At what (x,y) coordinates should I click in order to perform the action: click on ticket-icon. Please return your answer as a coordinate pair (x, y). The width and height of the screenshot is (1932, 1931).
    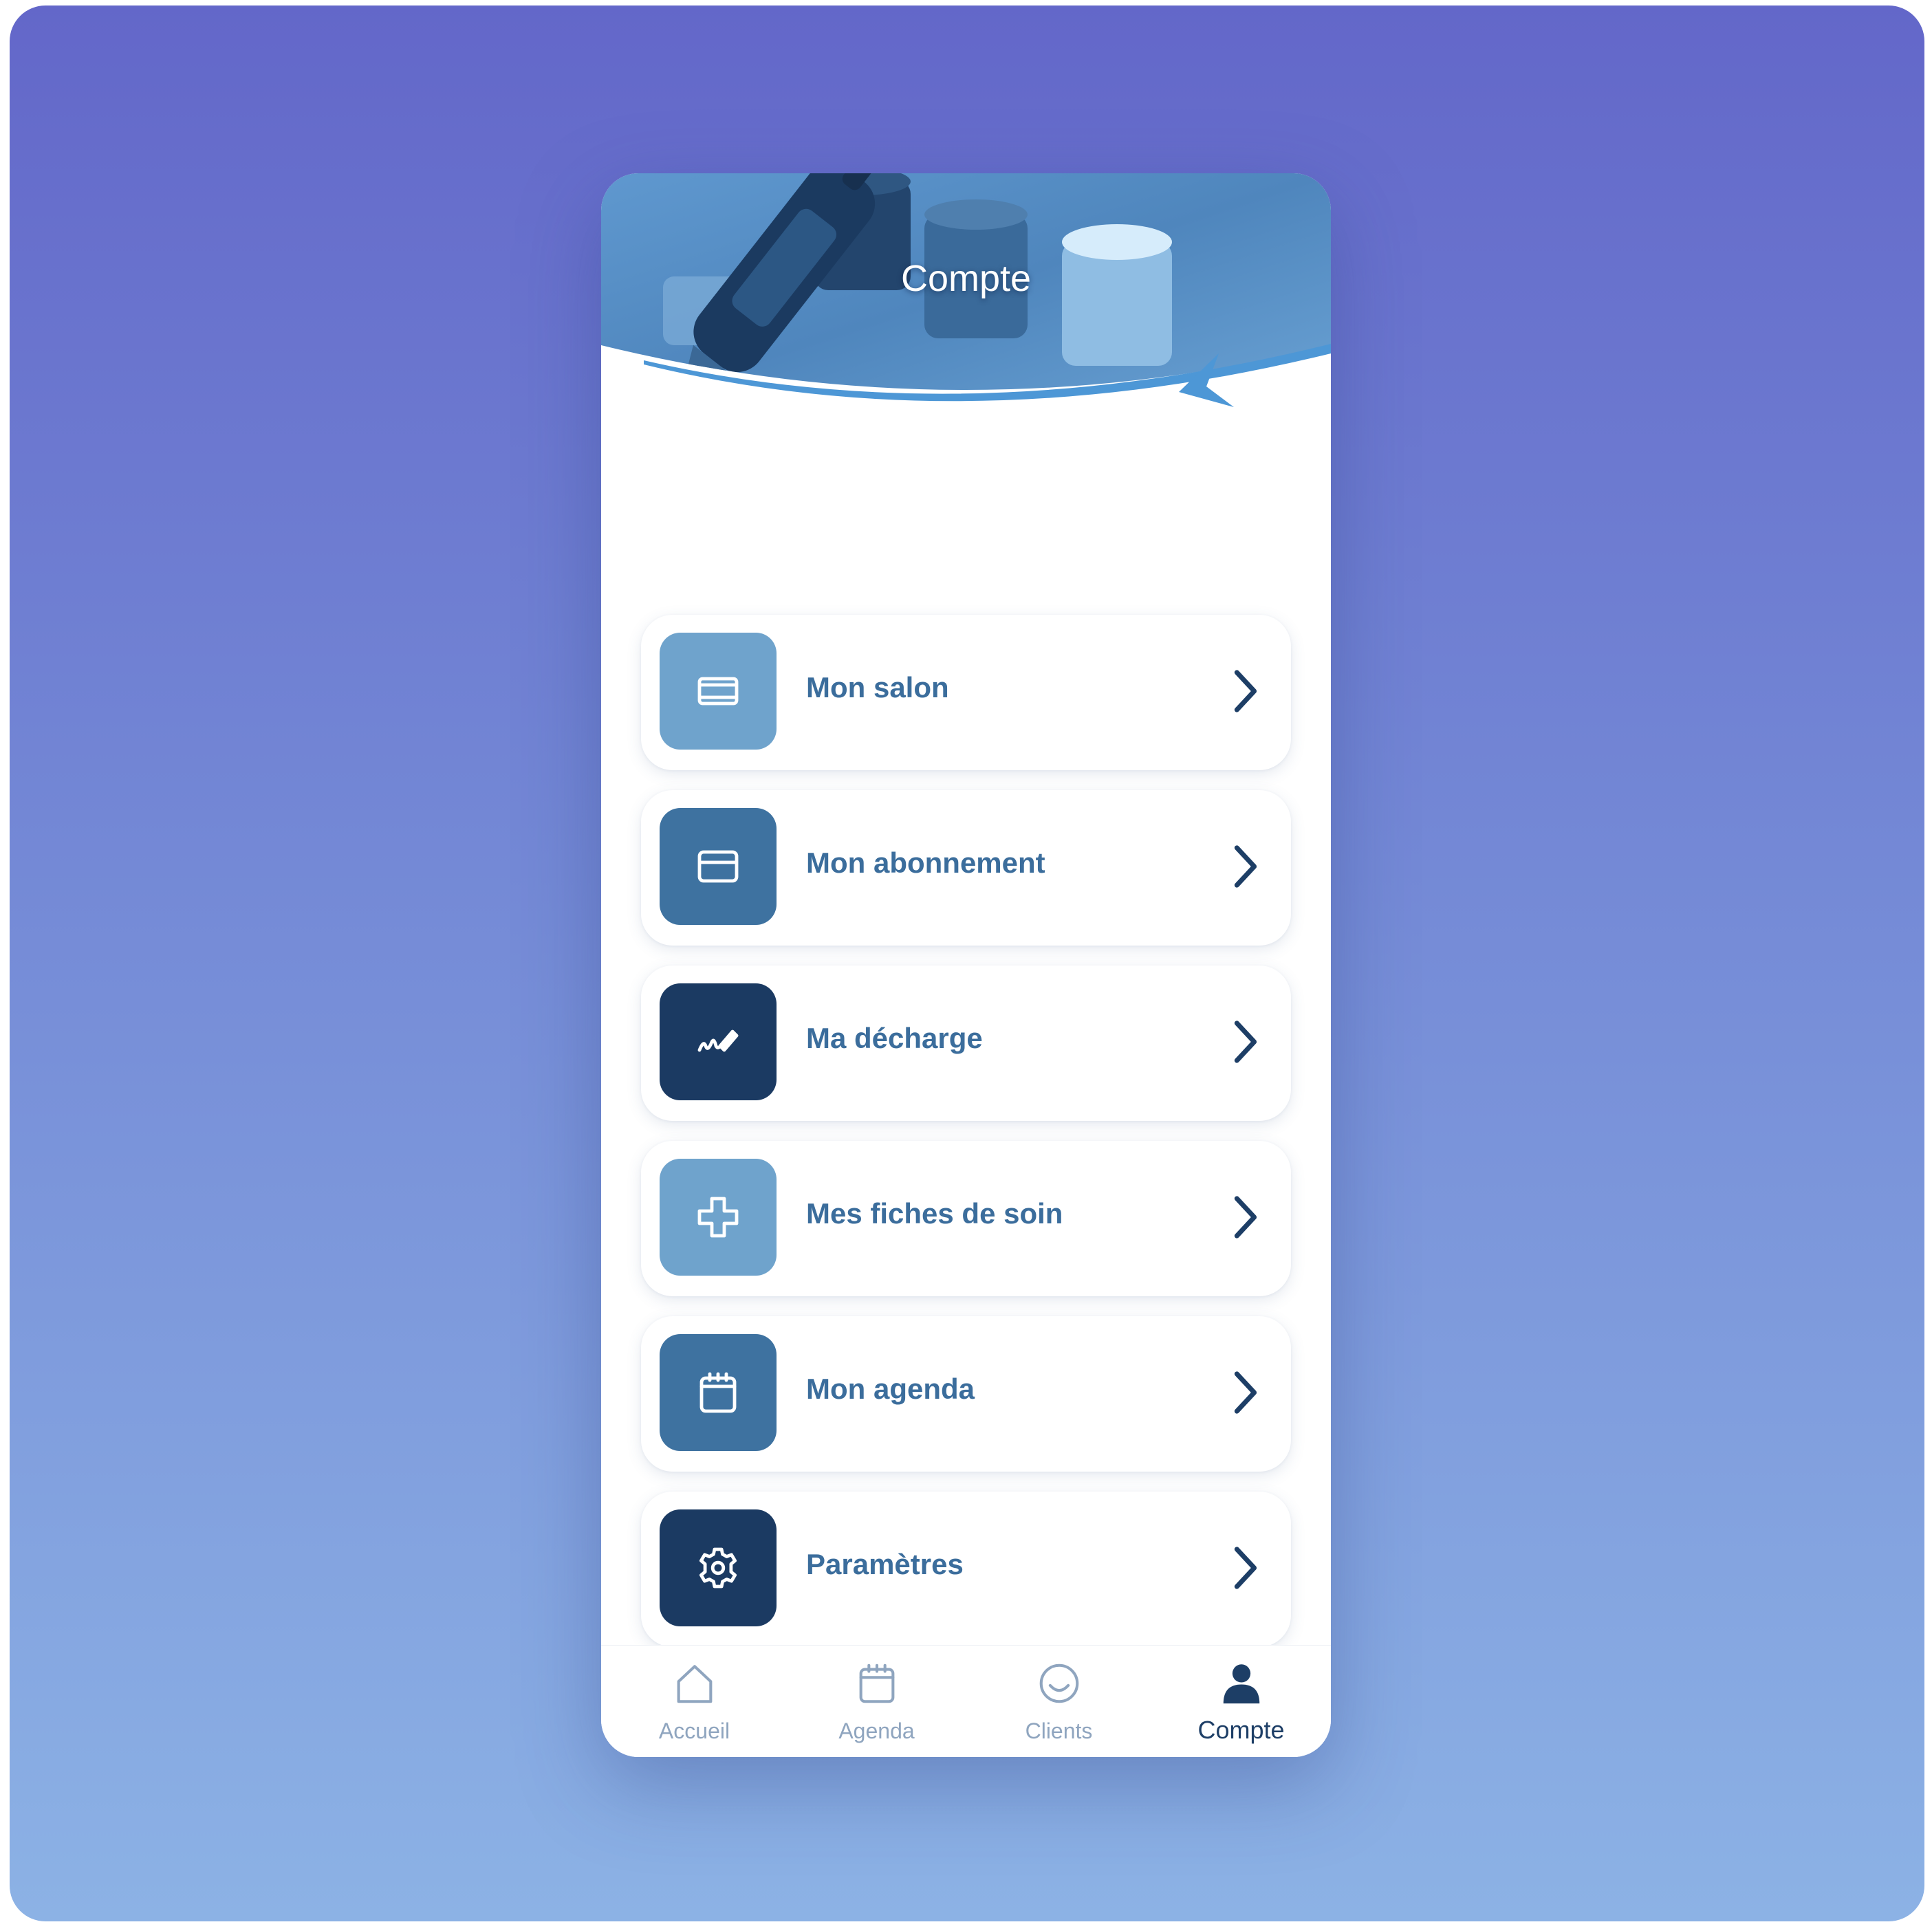
    Looking at the image, I should click on (718, 691).